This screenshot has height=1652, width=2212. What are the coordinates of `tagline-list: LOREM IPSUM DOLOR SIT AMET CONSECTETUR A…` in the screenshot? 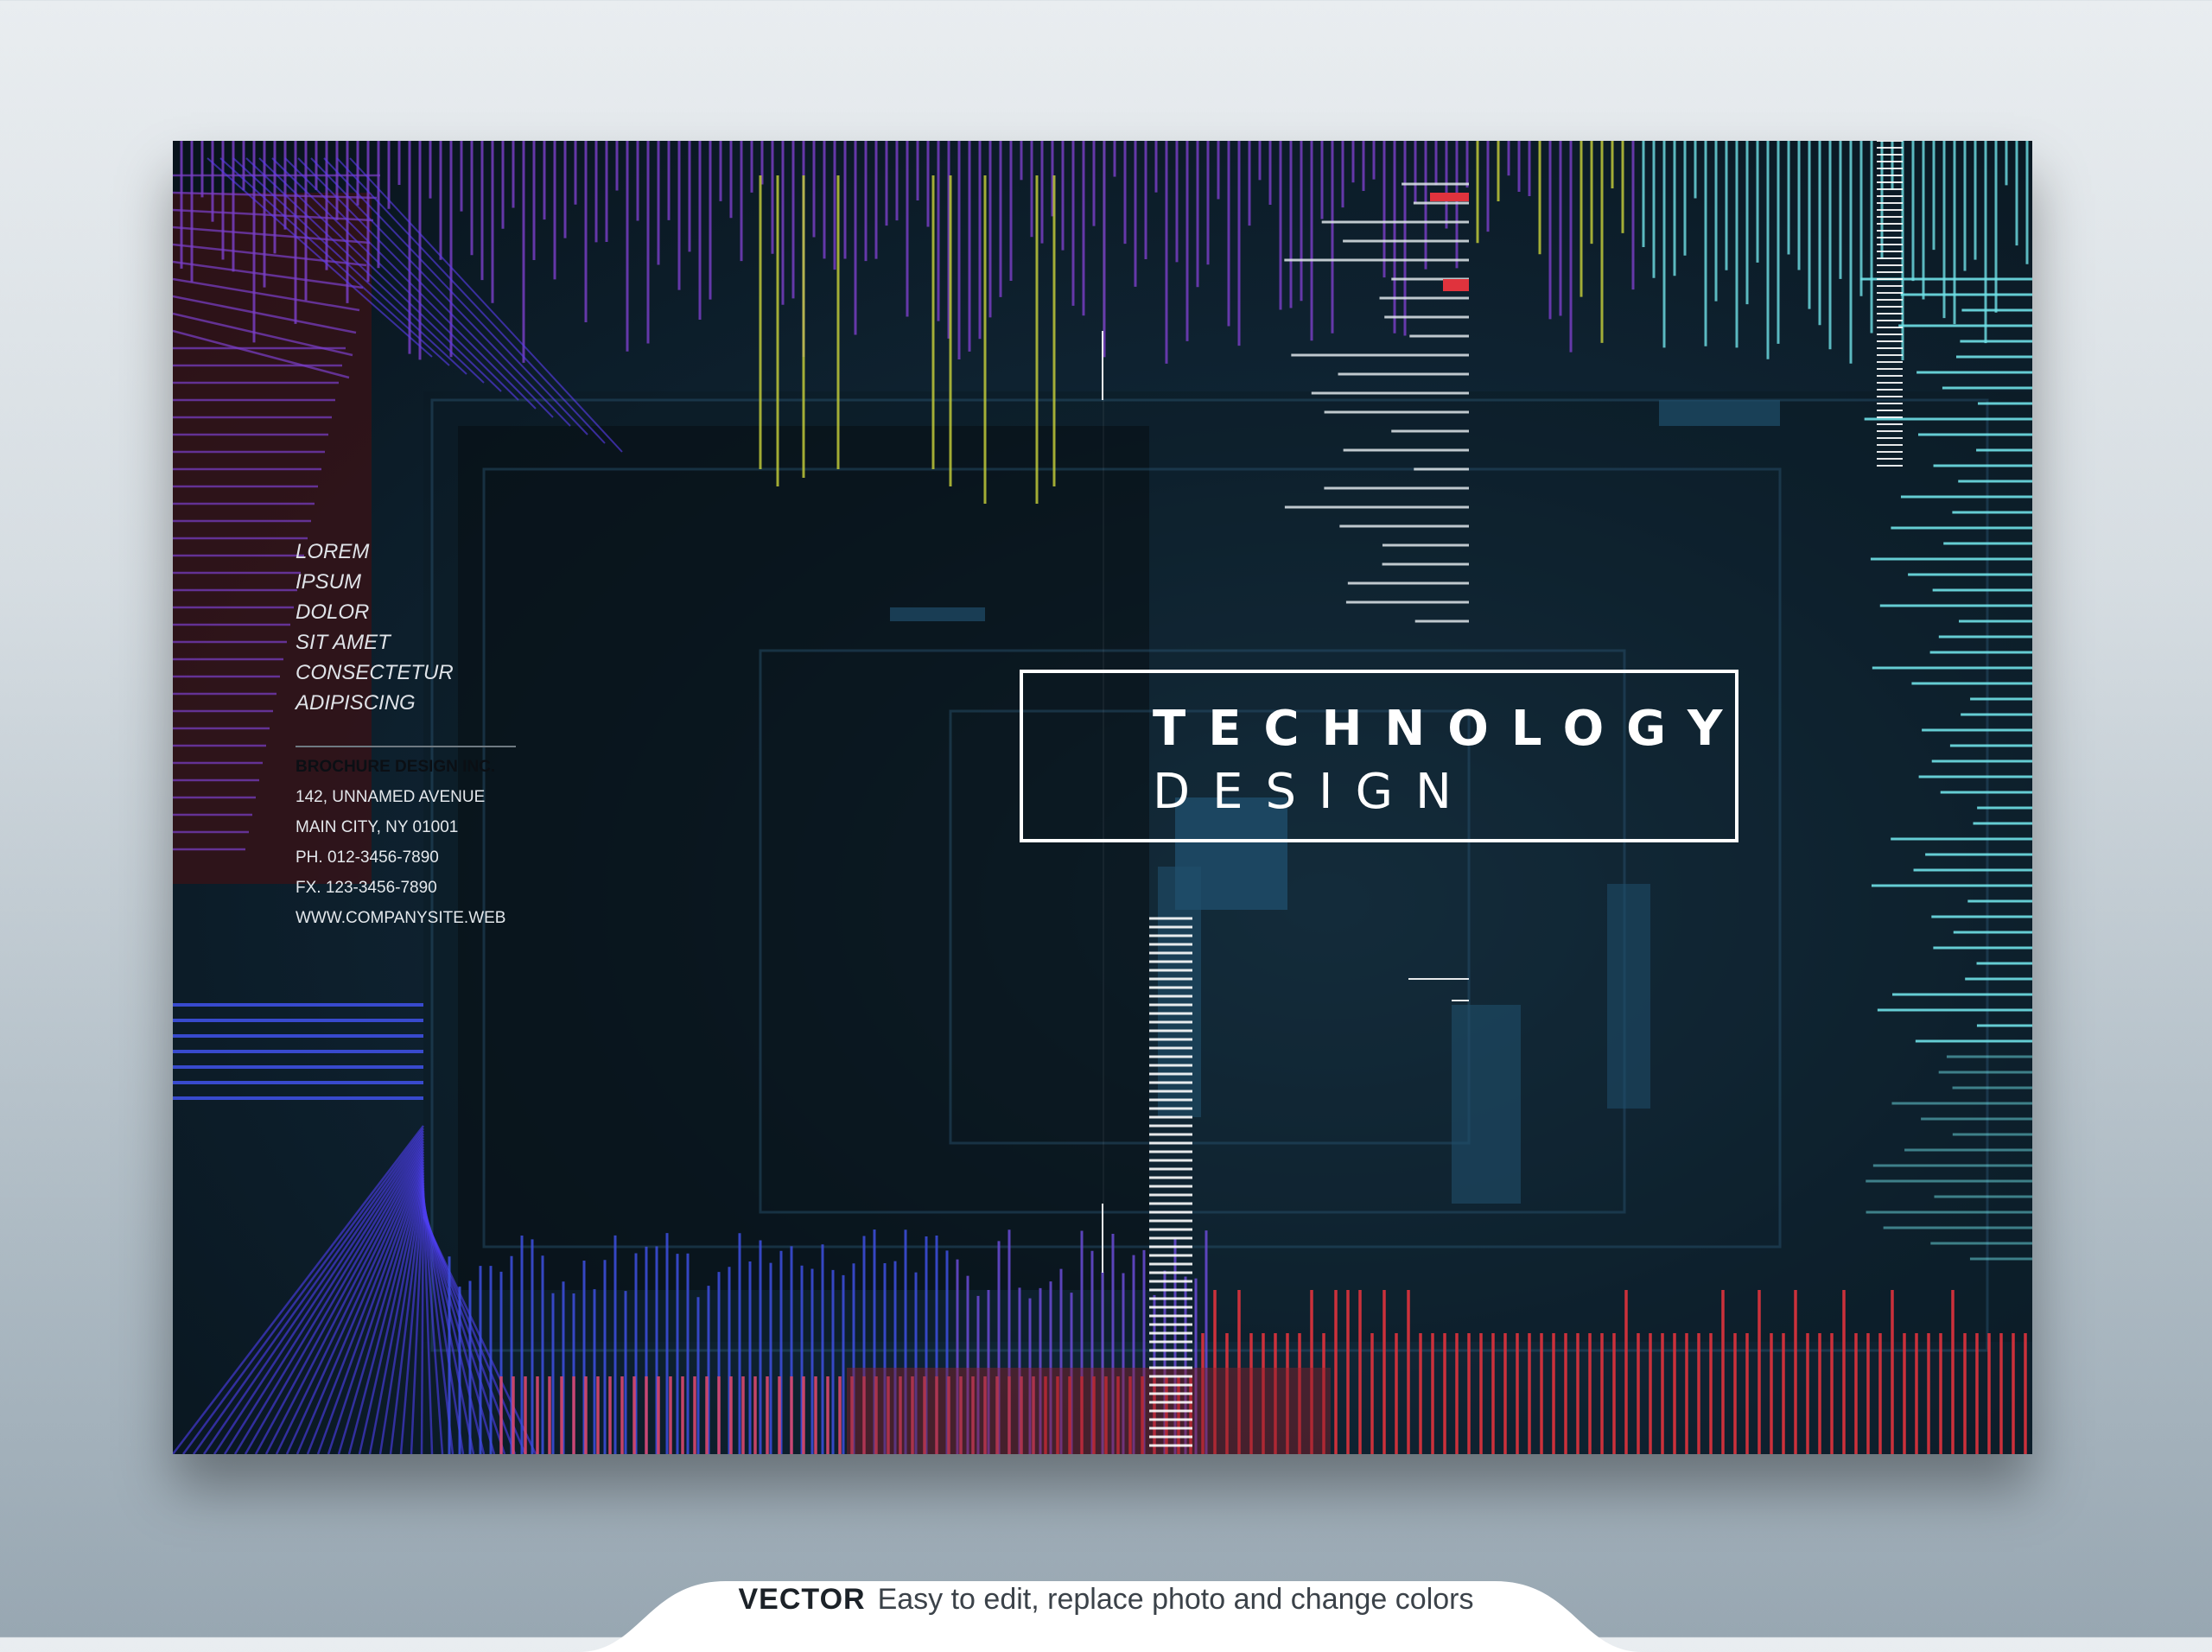 It's located at (375, 627).